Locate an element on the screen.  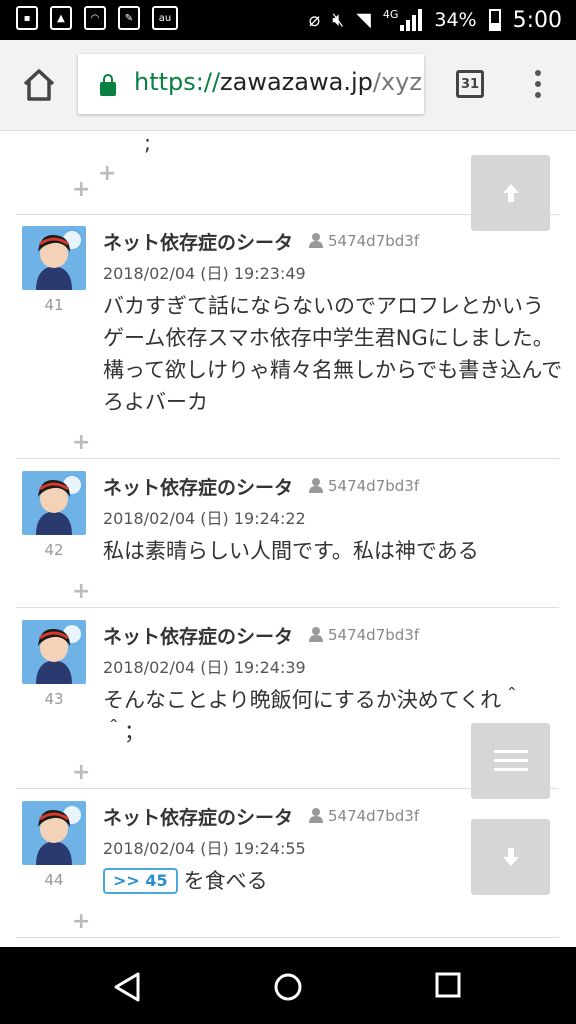
post-number: 41 is located at coordinates (54, 305).